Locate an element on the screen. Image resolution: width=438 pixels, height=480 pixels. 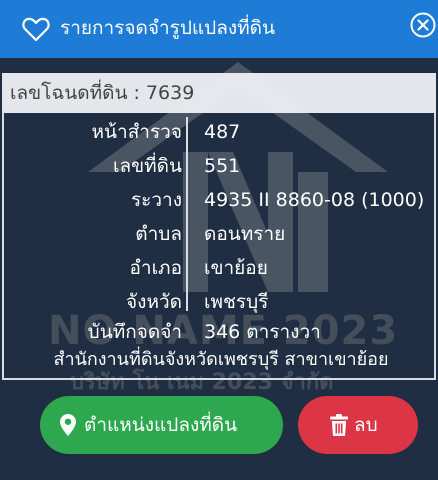
field-value: ดอนทราย is located at coordinates (245, 234).